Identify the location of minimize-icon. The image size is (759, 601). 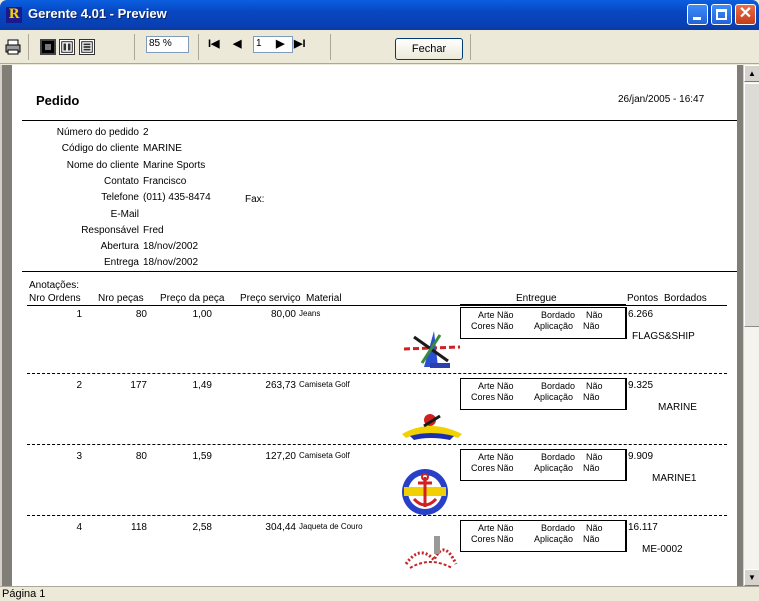
(697, 18).